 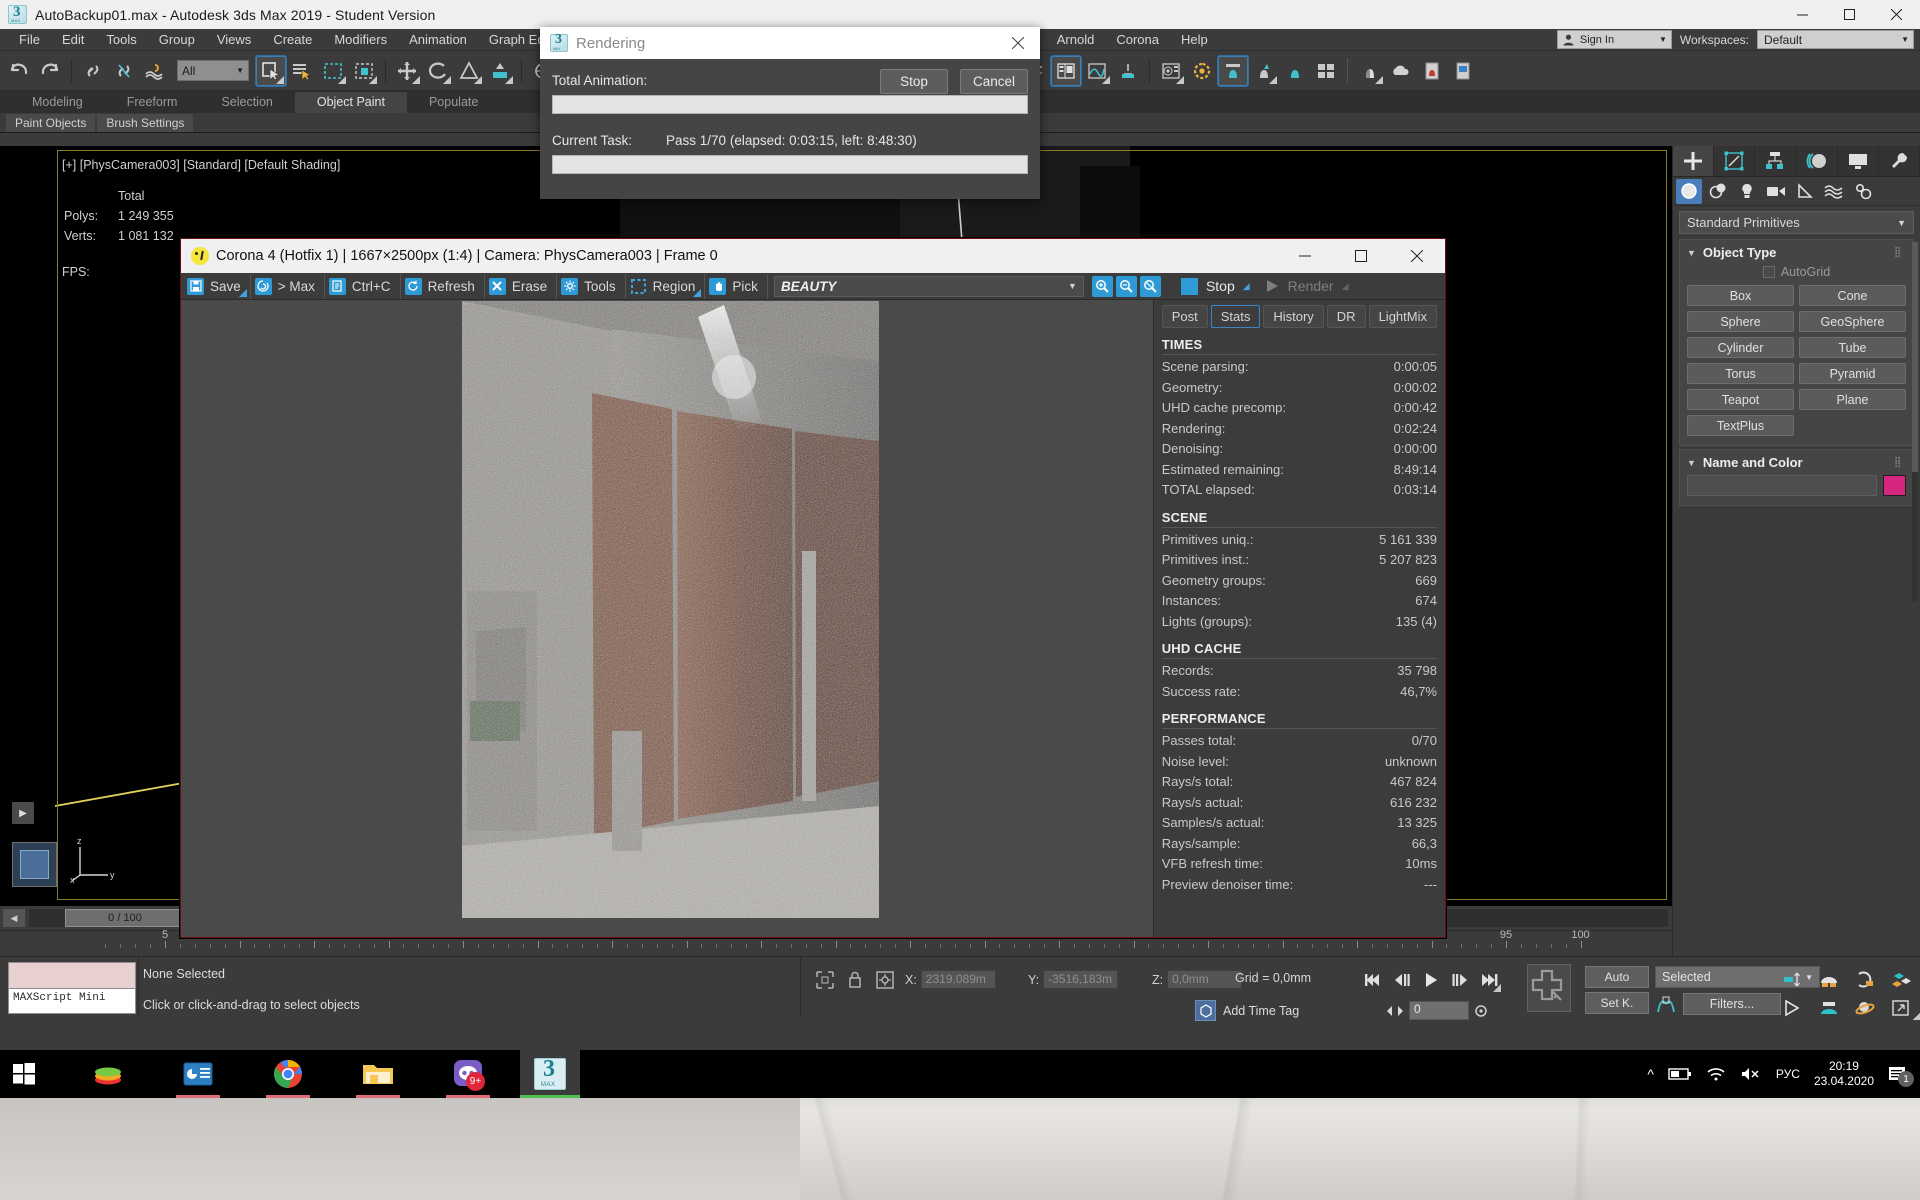 What do you see at coordinates (1171, 71) in the screenshot?
I see `material-editor-button` at bounding box center [1171, 71].